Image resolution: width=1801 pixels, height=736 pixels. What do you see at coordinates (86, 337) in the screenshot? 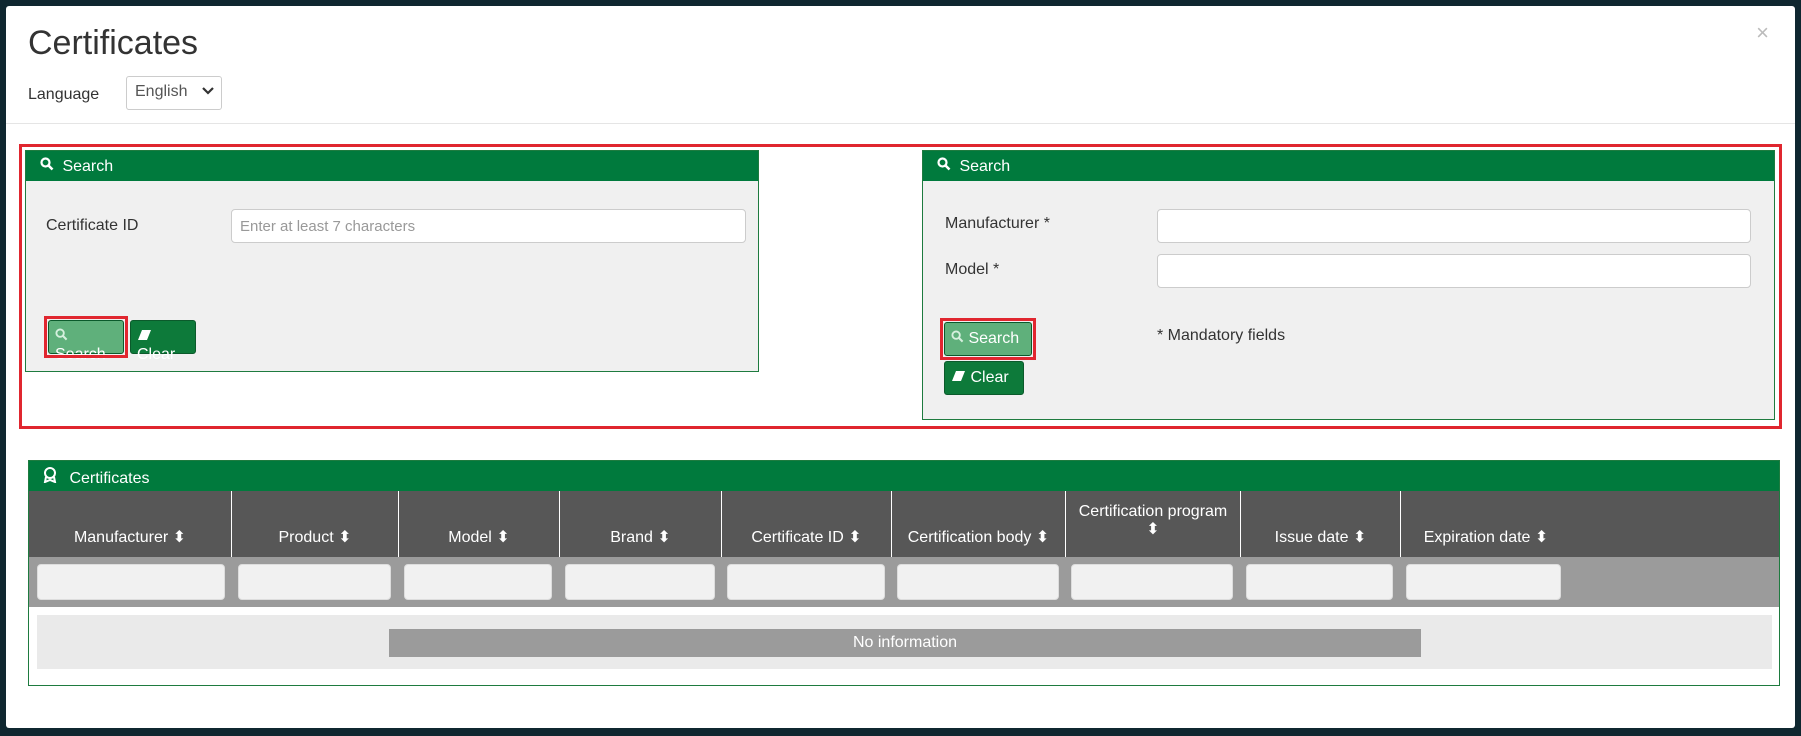
I see `search-by-id-button-highlight` at bounding box center [86, 337].